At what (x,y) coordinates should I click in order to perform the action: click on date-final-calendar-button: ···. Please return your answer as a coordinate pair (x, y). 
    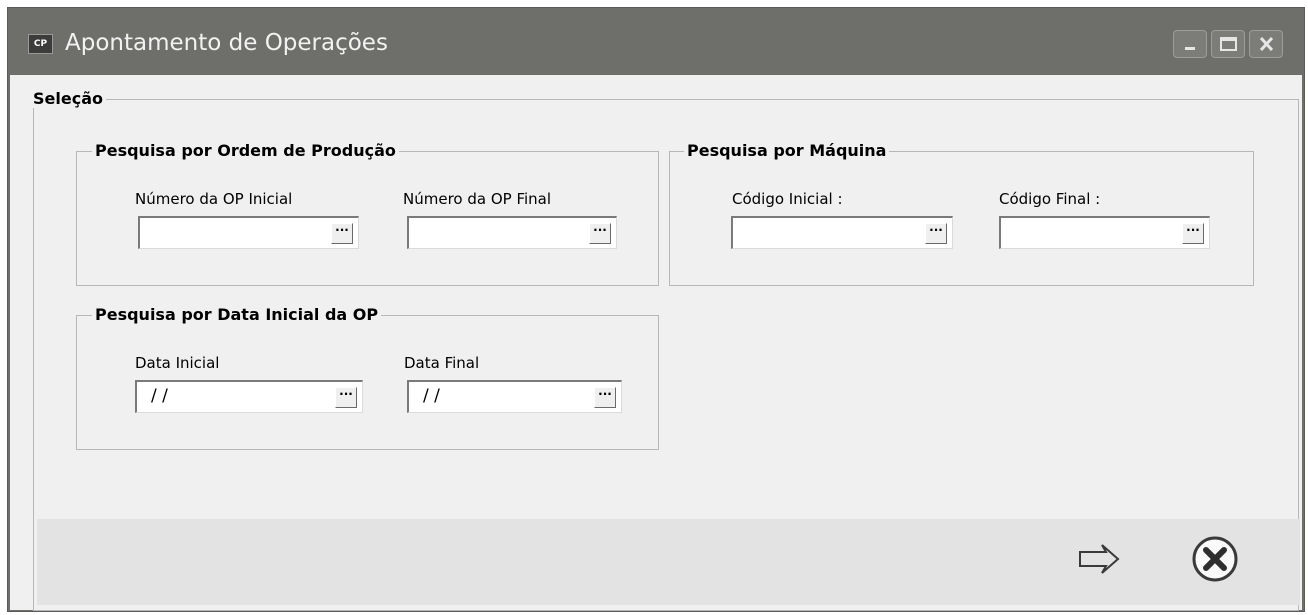
    Looking at the image, I should click on (605, 397).